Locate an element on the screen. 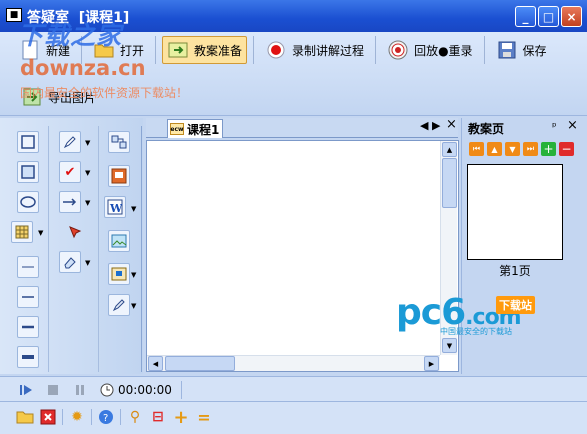 The height and width of the screenshot is (434, 587). pen-icon is located at coordinates (70, 142).